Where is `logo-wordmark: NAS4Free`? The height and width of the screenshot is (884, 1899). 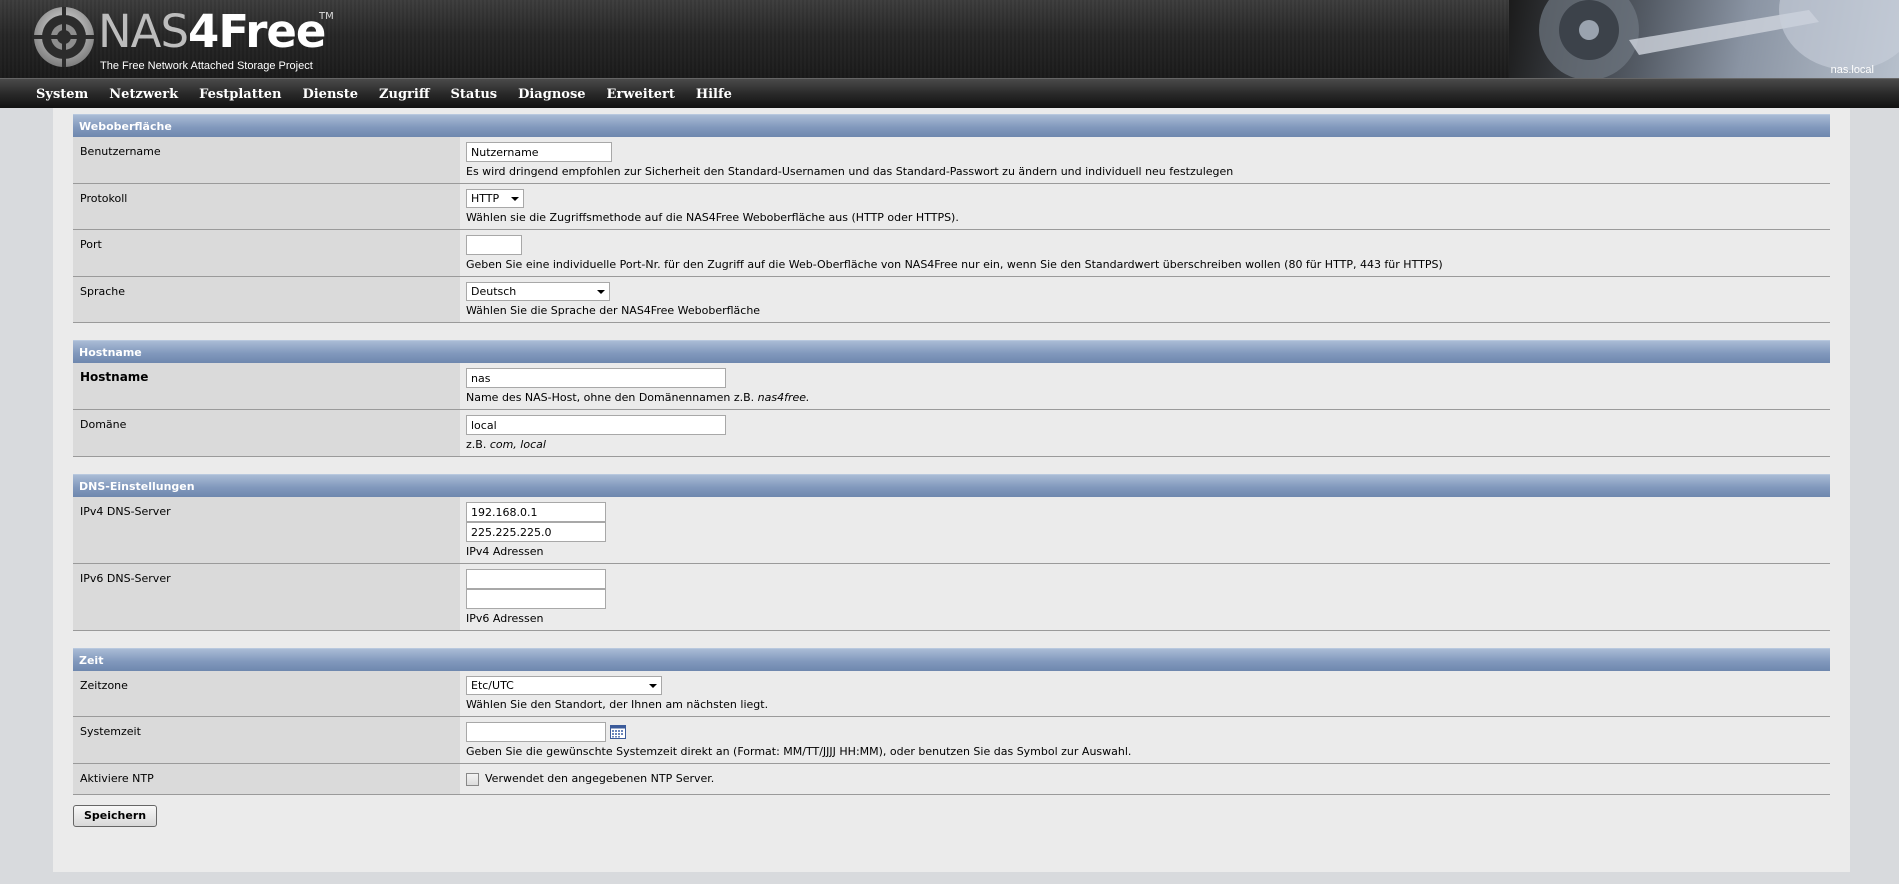
logo-wordmark: NAS4Free is located at coordinates (212, 31).